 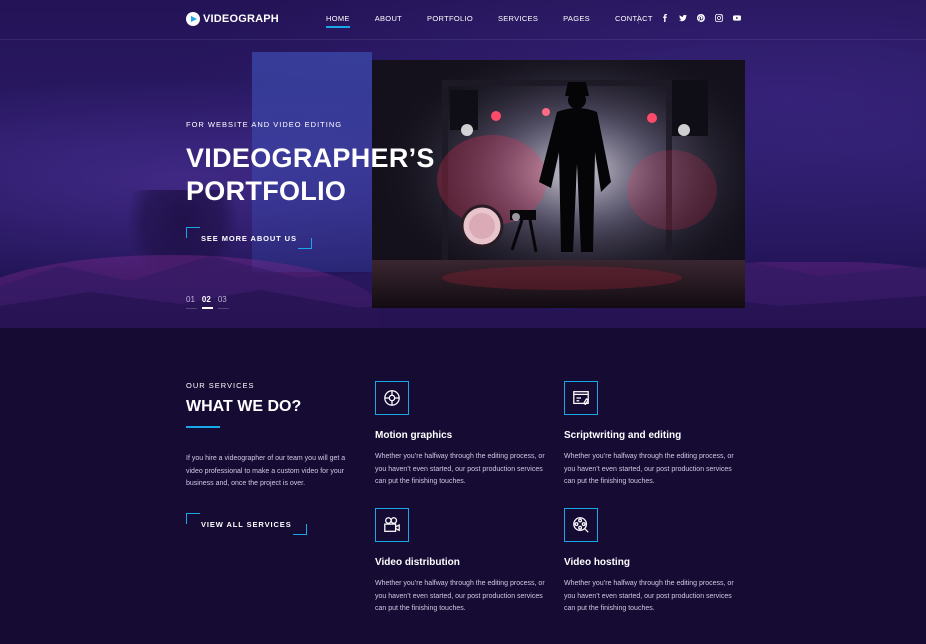 What do you see at coordinates (518, 18) in the screenshot?
I see `nav-services: SERVICES` at bounding box center [518, 18].